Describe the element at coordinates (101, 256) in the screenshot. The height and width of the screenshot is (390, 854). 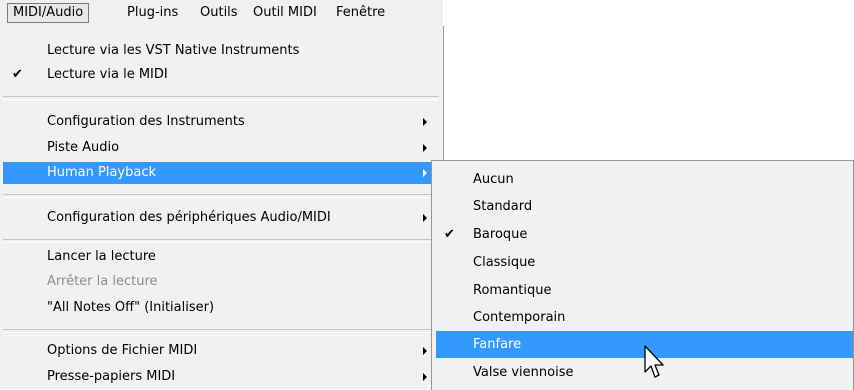
I see `menu-item-label: Lancer la lecture` at that location.